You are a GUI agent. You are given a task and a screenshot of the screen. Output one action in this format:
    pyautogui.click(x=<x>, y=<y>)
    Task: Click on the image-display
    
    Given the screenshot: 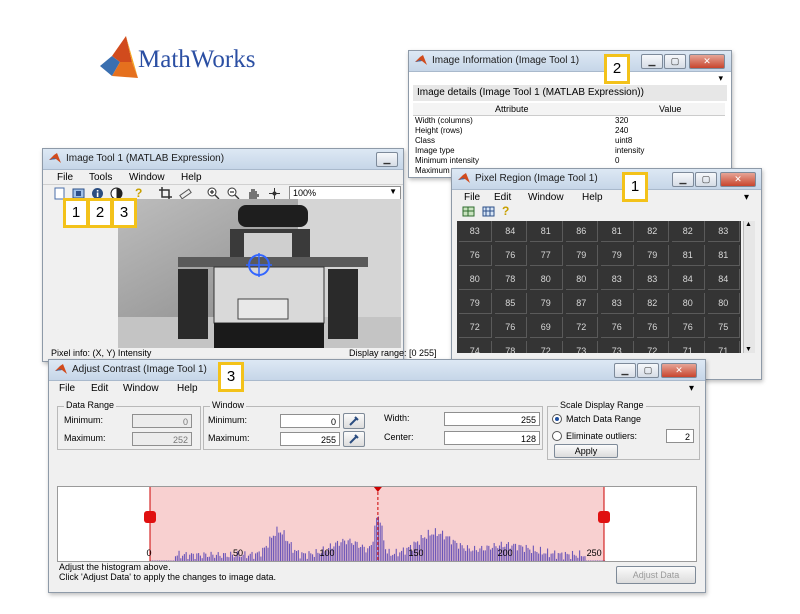 What is the action you would take?
    pyautogui.click(x=259, y=273)
    